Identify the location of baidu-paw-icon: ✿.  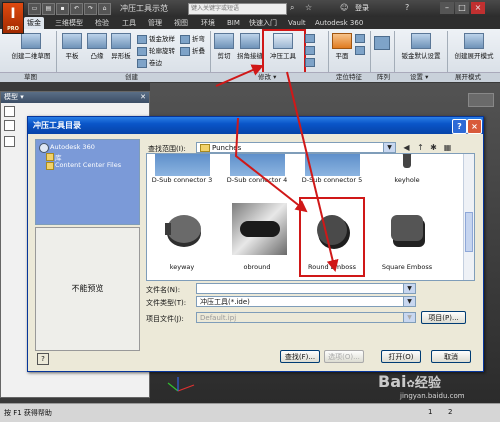
(410, 384).